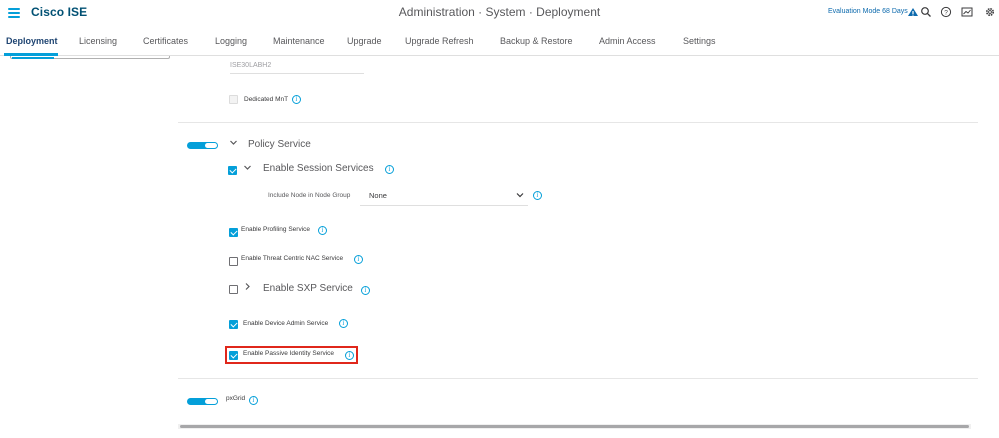  Describe the element at coordinates (926, 12) in the screenshot. I see `search-icon` at that location.